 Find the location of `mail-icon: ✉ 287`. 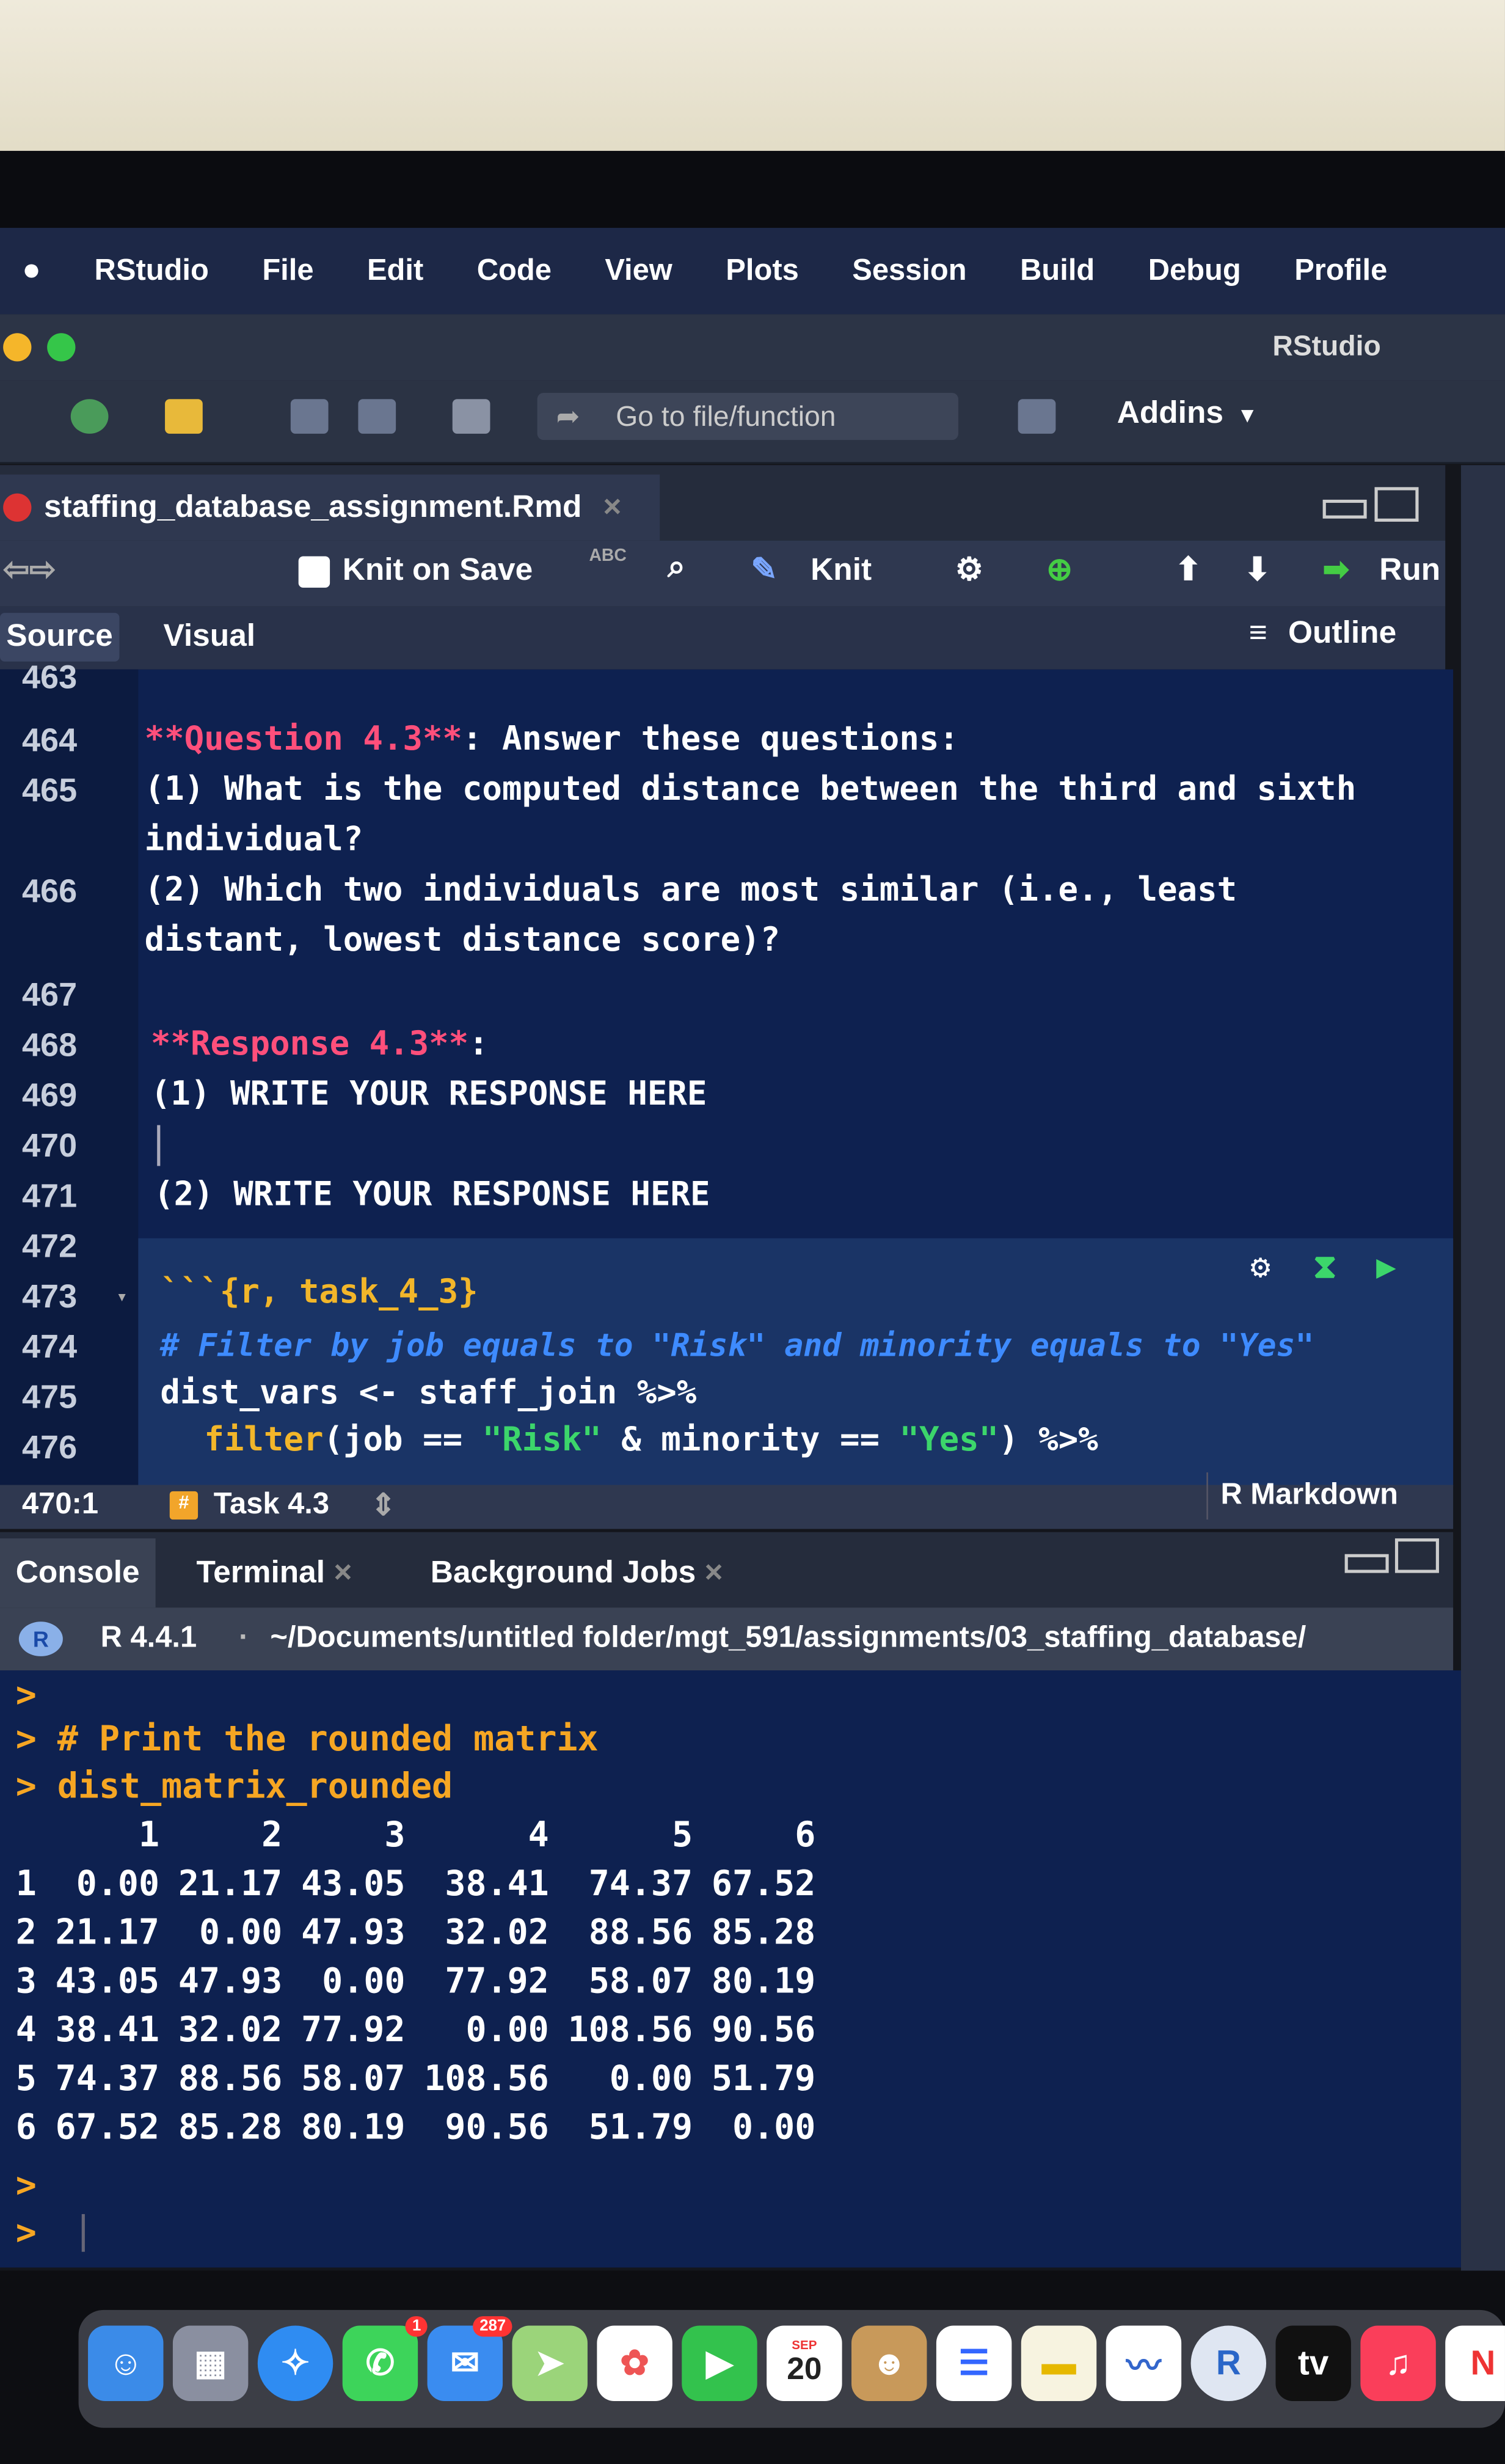

mail-icon: ✉ 287 is located at coordinates (470, 2359).